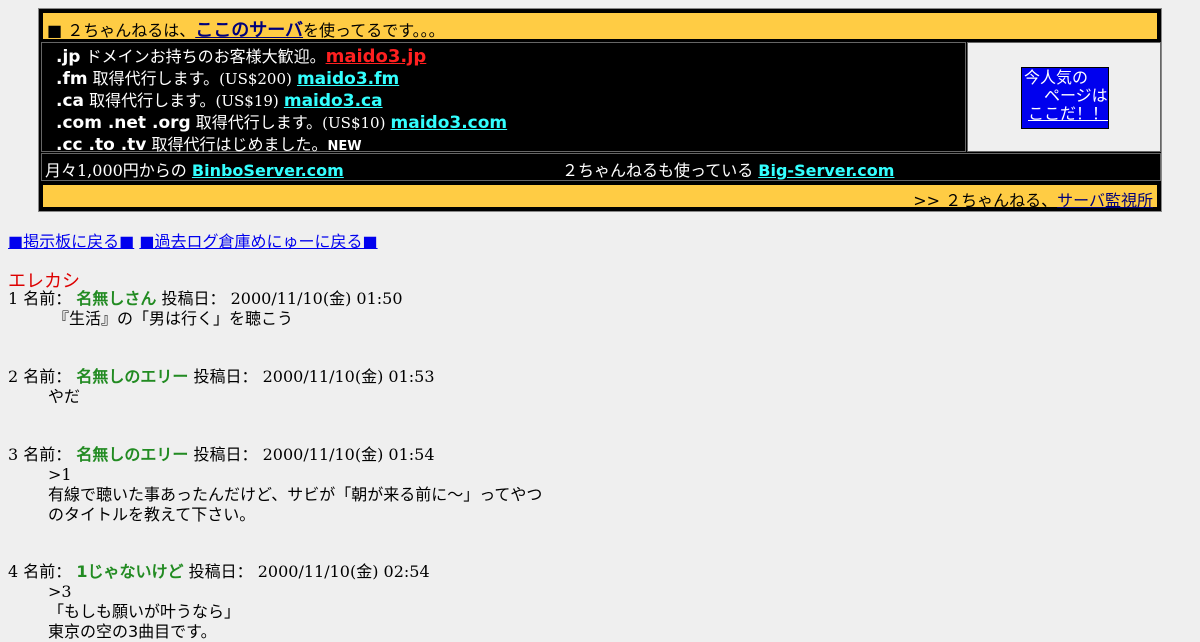 This screenshot has height=642, width=1200. I want to click on banner-top-suffix: を使ってるです。。。, so click(374, 30).